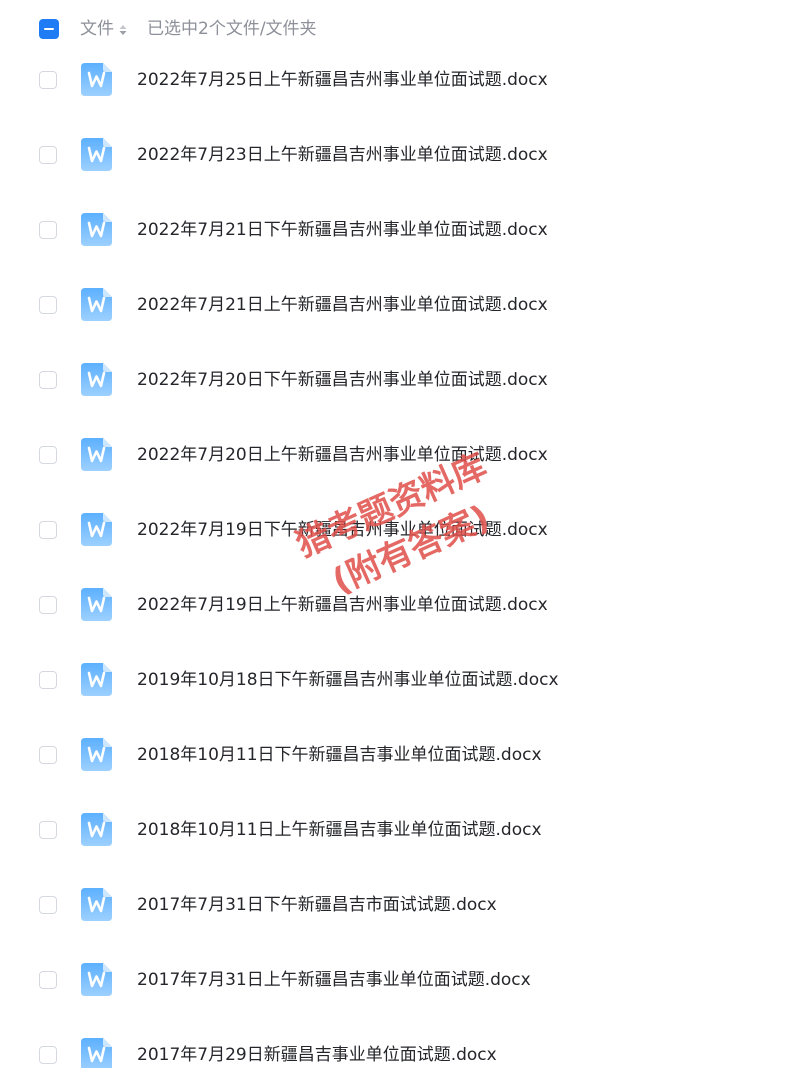 The height and width of the screenshot is (1068, 800). I want to click on file-name: 2022年7月19日上午新疆昌吉州事业单位面试题.docx, so click(342, 605).